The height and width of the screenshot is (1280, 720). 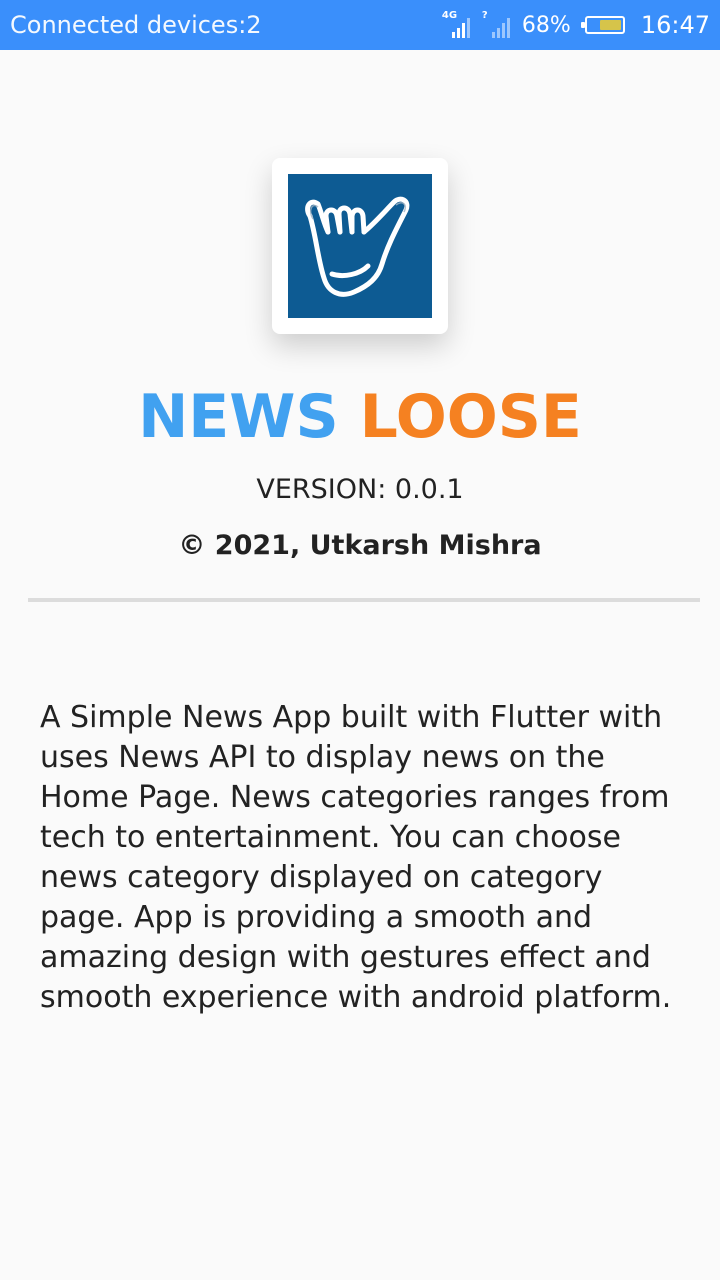 What do you see at coordinates (496, 24) in the screenshot?
I see `signal-icon: ?` at bounding box center [496, 24].